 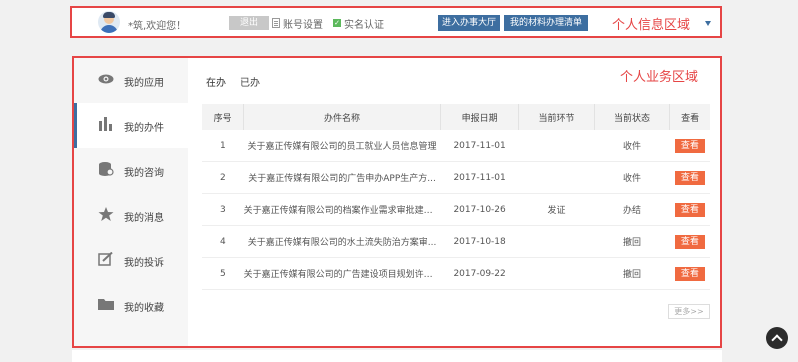 I want to click on sidebar-item-label: 我的应用, so click(x=144, y=83).